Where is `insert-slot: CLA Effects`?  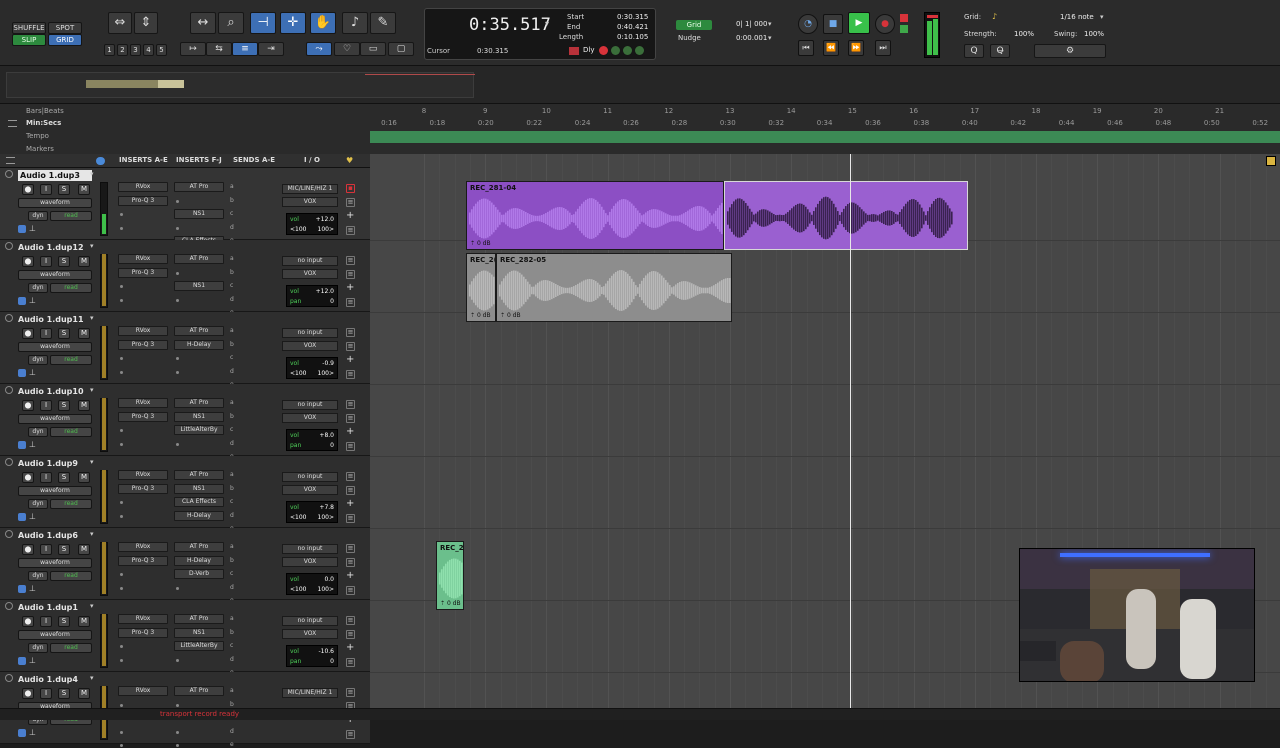 insert-slot: CLA Effects is located at coordinates (199, 502).